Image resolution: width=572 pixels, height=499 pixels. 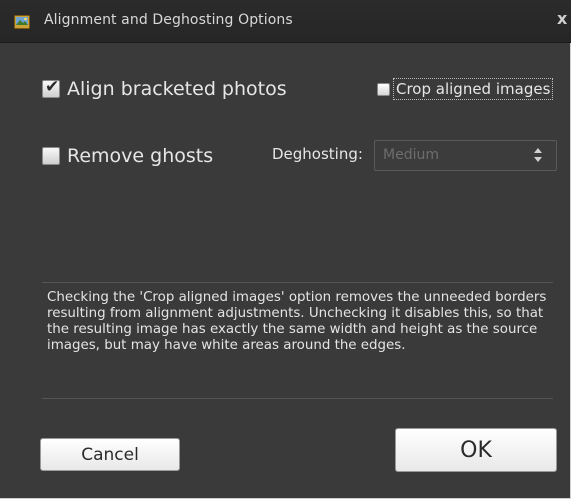 I want to click on close-icon: x, so click(x=564, y=18).